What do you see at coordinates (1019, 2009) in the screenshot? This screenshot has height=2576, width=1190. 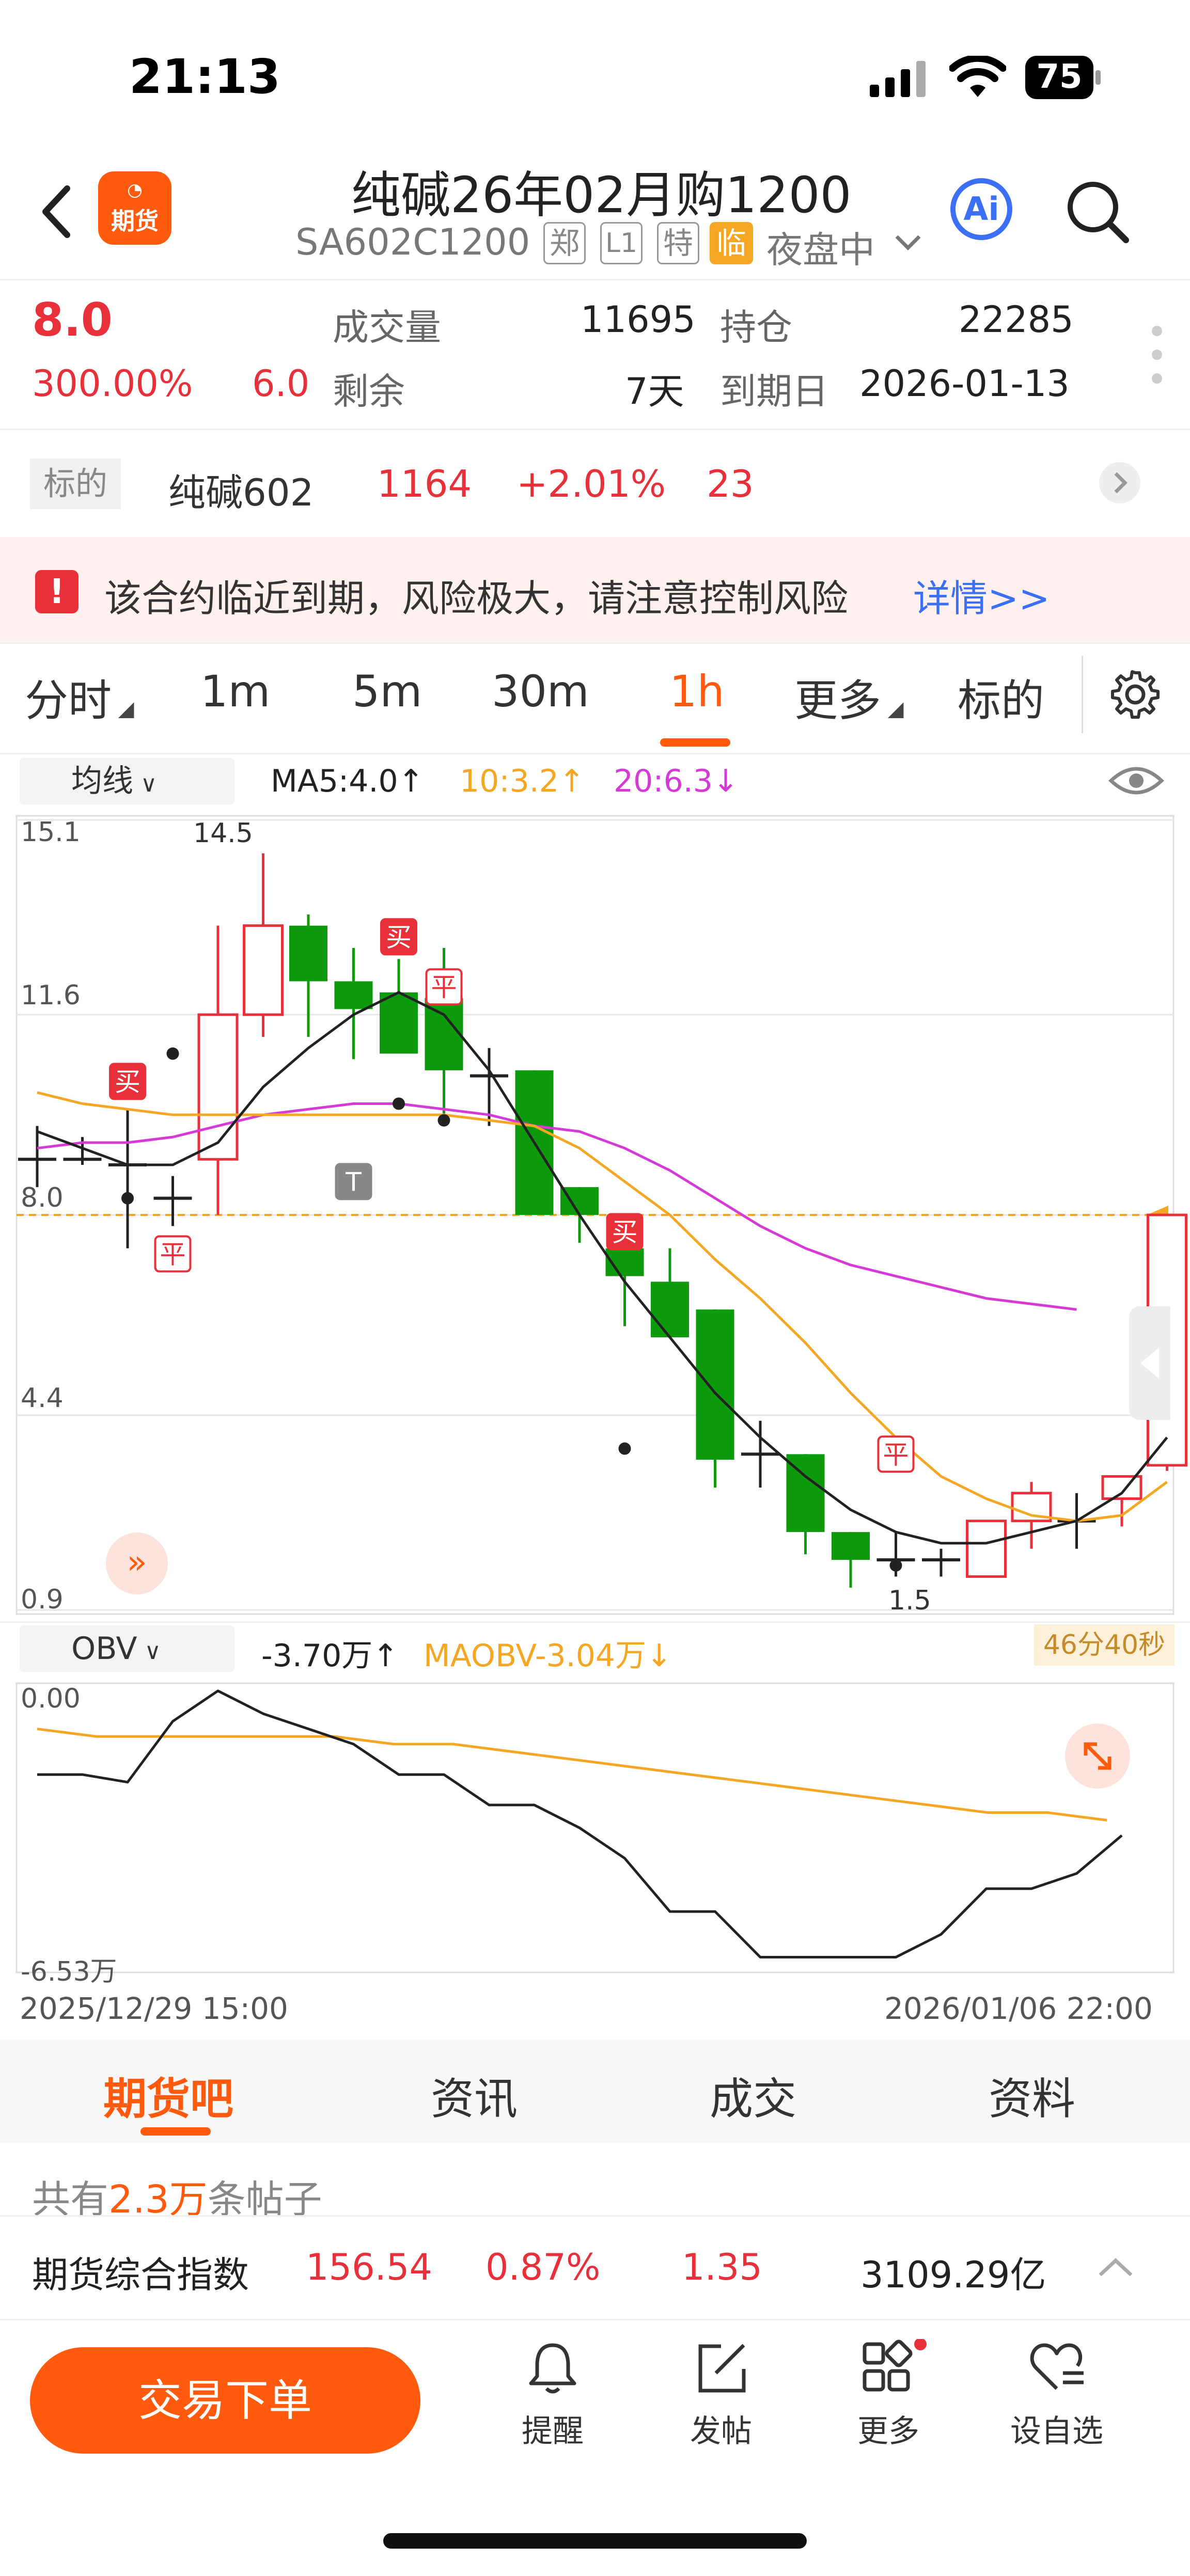 I see `time-end: 2026/01/06 22:00` at bounding box center [1019, 2009].